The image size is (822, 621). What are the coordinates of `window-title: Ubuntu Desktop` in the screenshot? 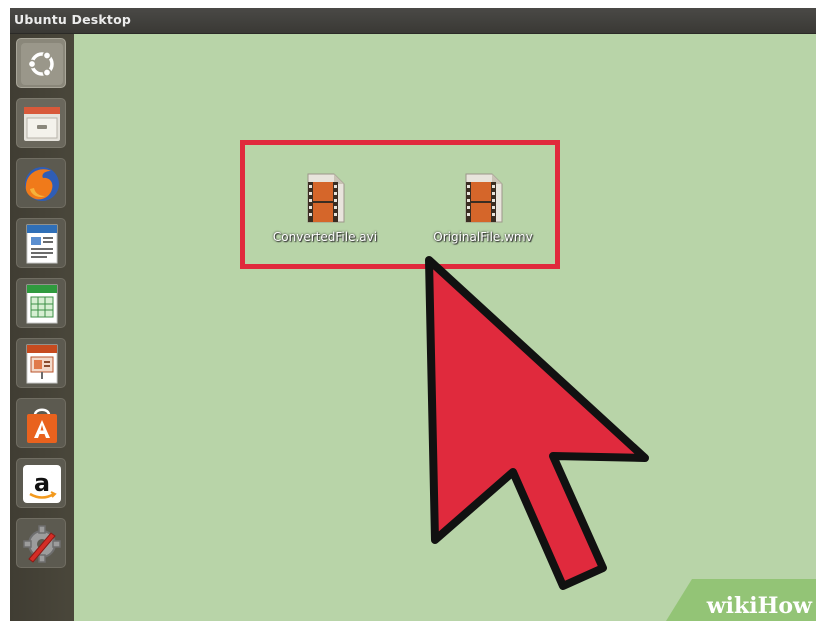 It's located at (73, 19).